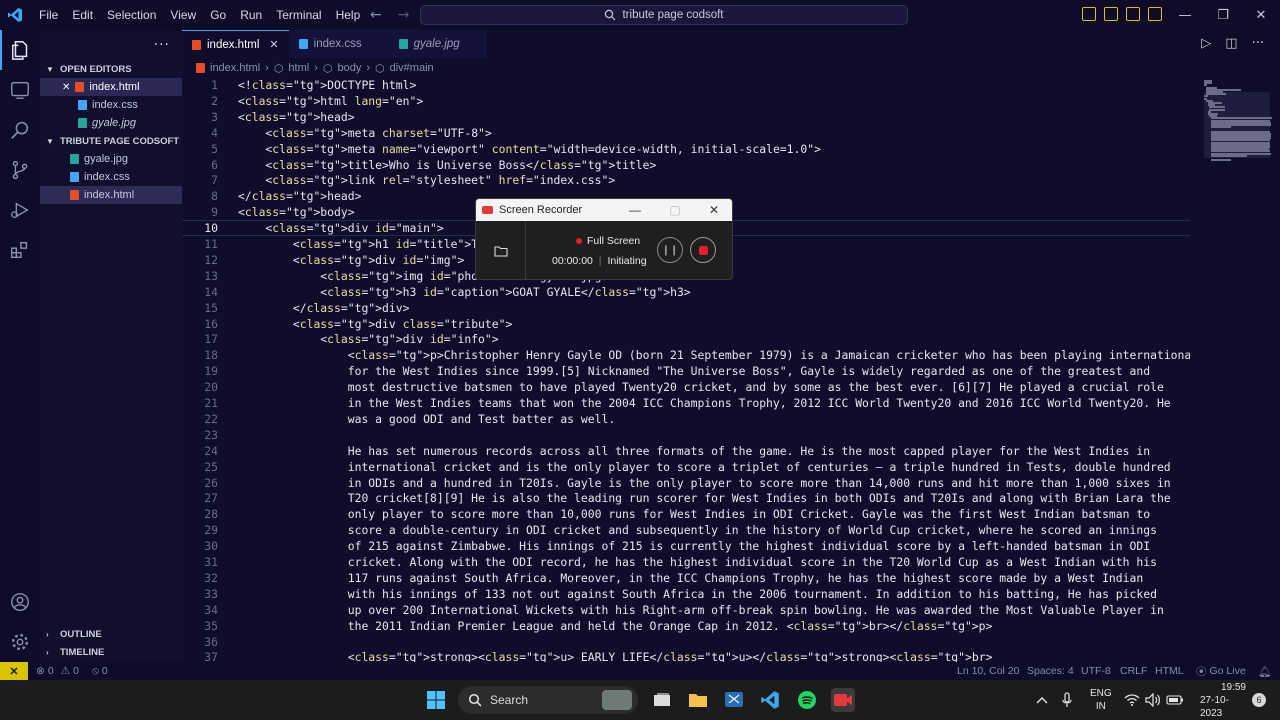 The height and width of the screenshot is (720, 1280). Describe the element at coordinates (1259, 700) in the screenshot. I see `notification-badge: 6` at that location.